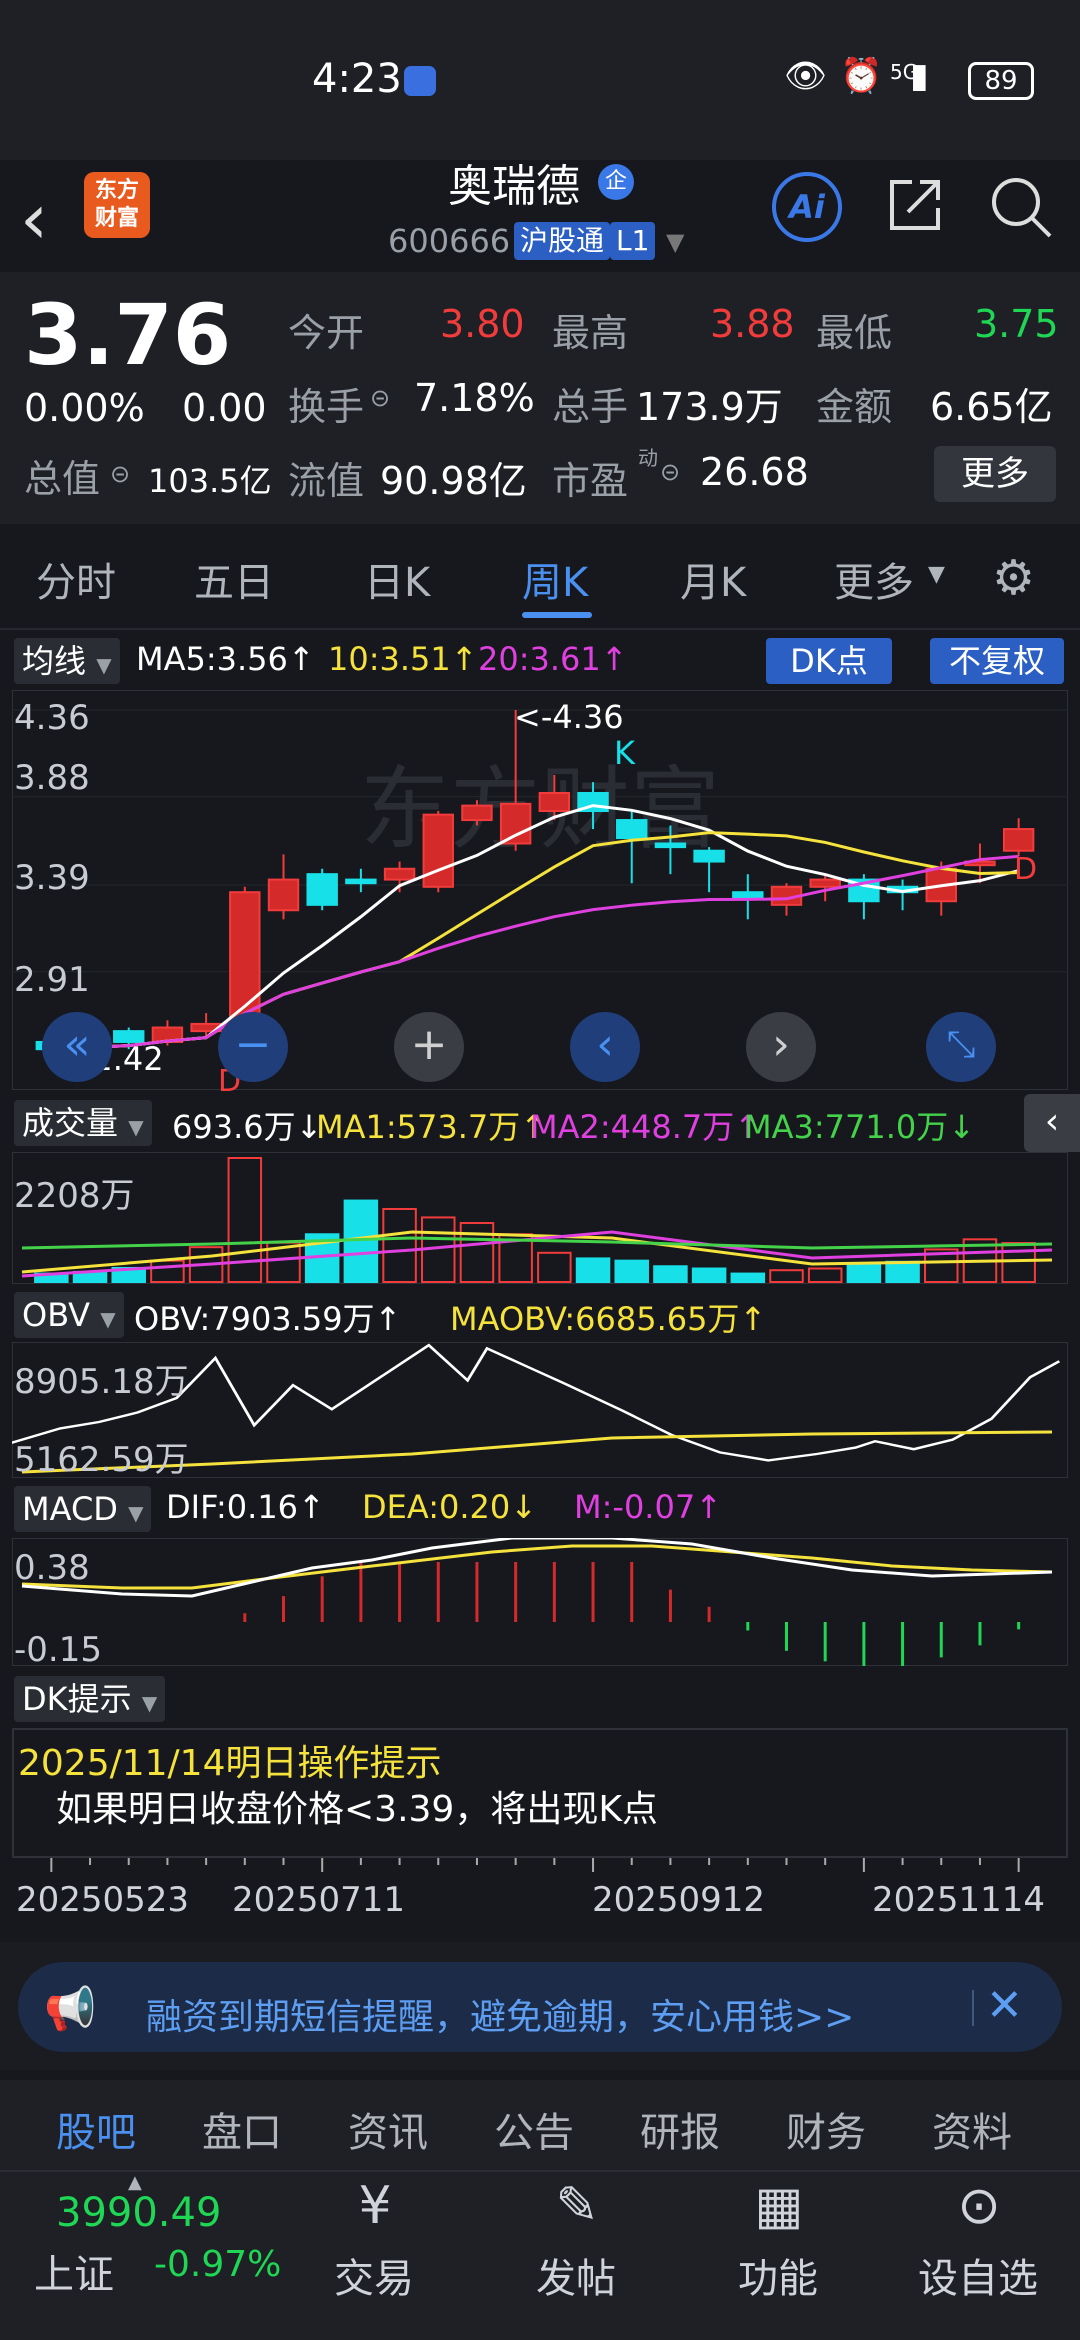 The width and height of the screenshot is (1080, 2340). I want to click on open-value: 3.80, so click(482, 324).